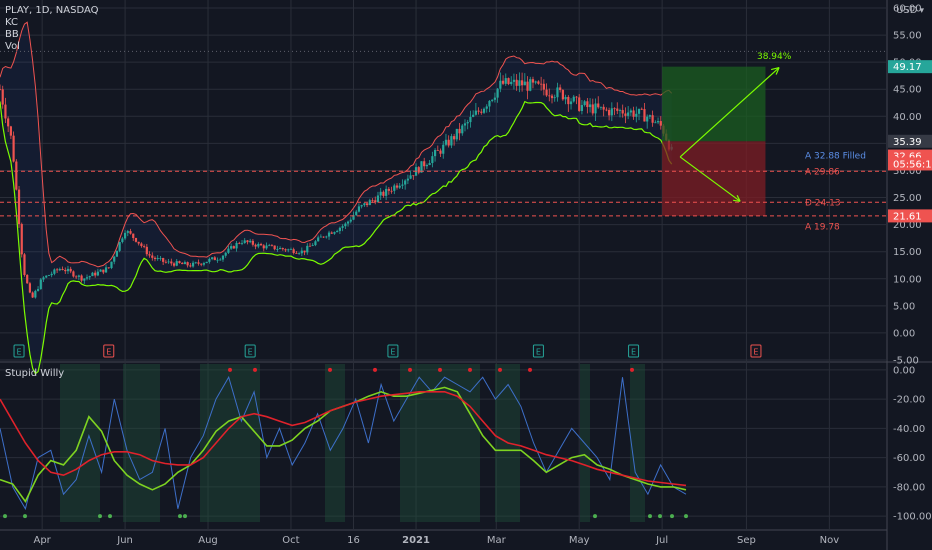 Image resolution: width=932 pixels, height=550 pixels. Describe the element at coordinates (830, 540) in the screenshot. I see `x-tick-label: Nov` at that location.